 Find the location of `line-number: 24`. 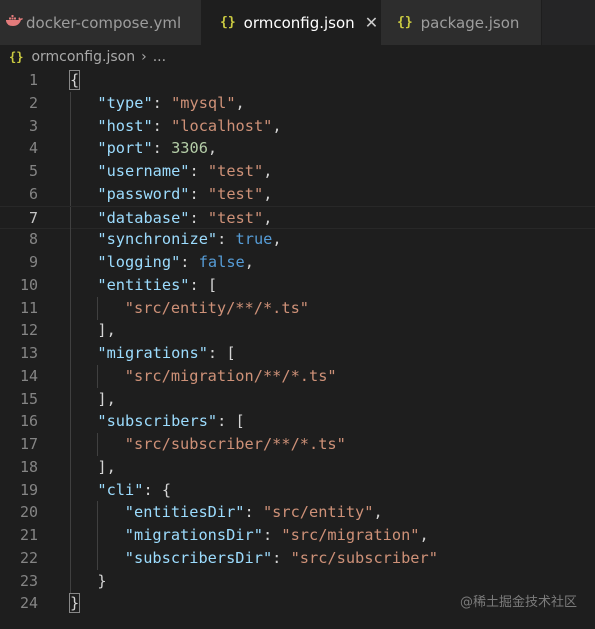

line-number: 24 is located at coordinates (28, 603).